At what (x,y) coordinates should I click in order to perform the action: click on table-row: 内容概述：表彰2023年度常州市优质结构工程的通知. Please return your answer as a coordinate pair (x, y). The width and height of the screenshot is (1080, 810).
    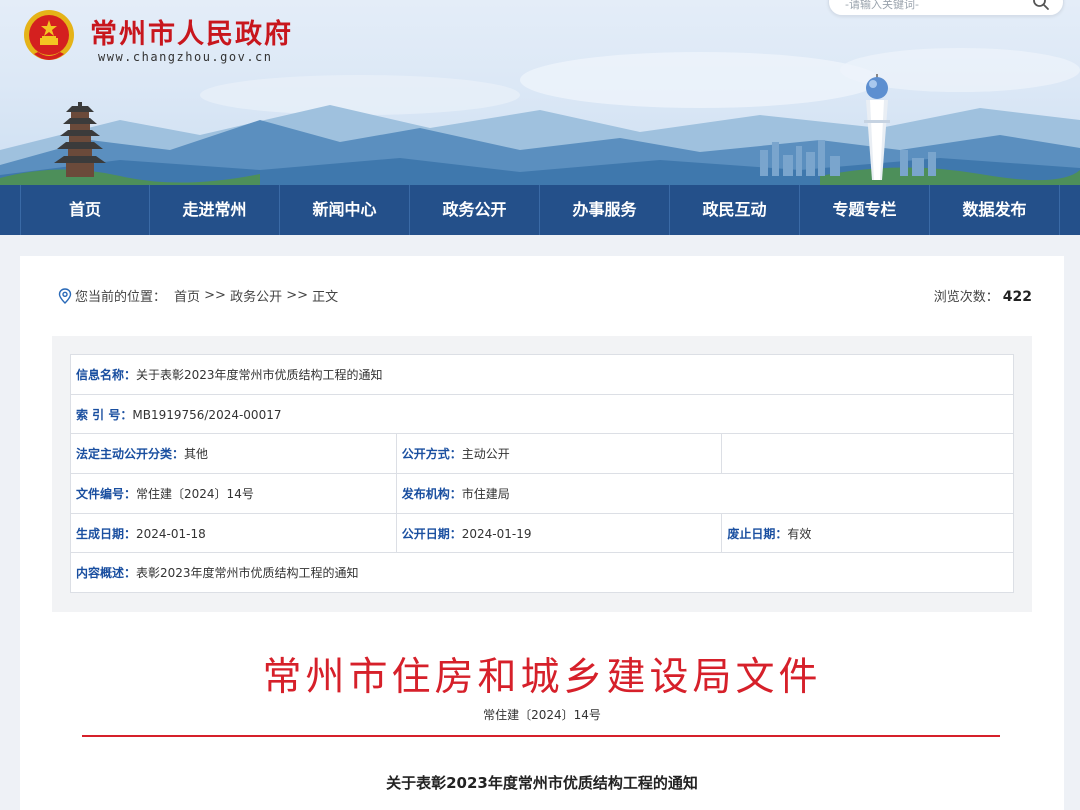
    Looking at the image, I should click on (542, 573).